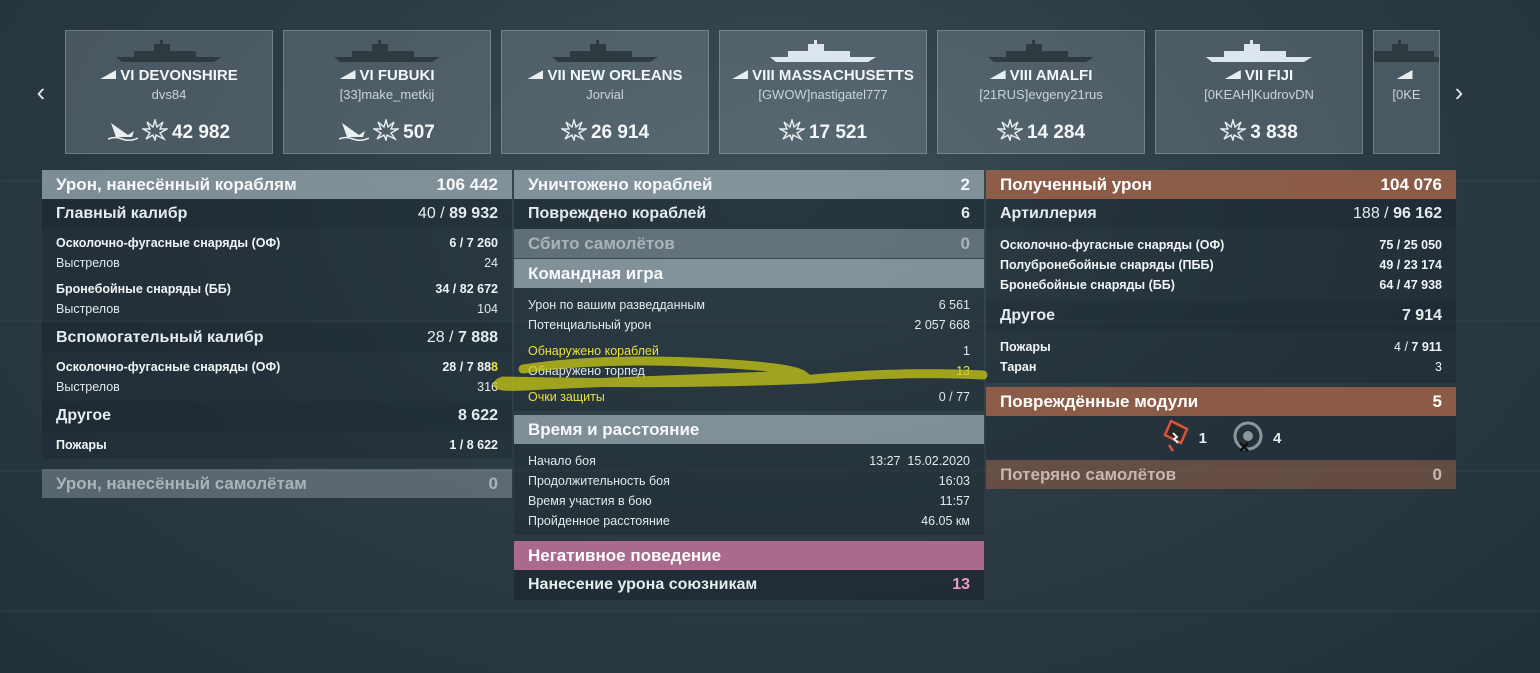 Image resolution: width=1540 pixels, height=673 pixels. What do you see at coordinates (277, 214) in the screenshot?
I see `main-caliber-row: Главный калибр 40 / 89 932` at bounding box center [277, 214].